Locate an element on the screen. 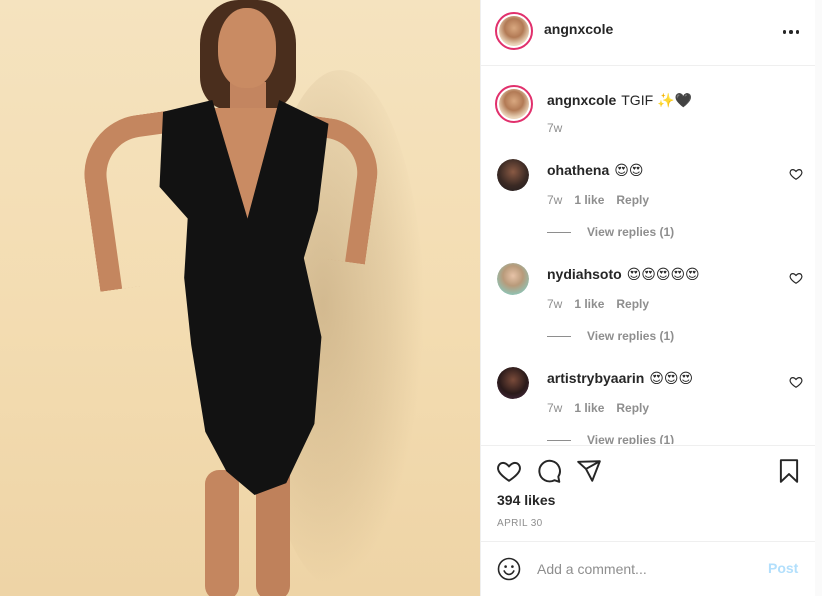 This screenshot has height=596, width=822. comment-icon is located at coordinates (549, 471).